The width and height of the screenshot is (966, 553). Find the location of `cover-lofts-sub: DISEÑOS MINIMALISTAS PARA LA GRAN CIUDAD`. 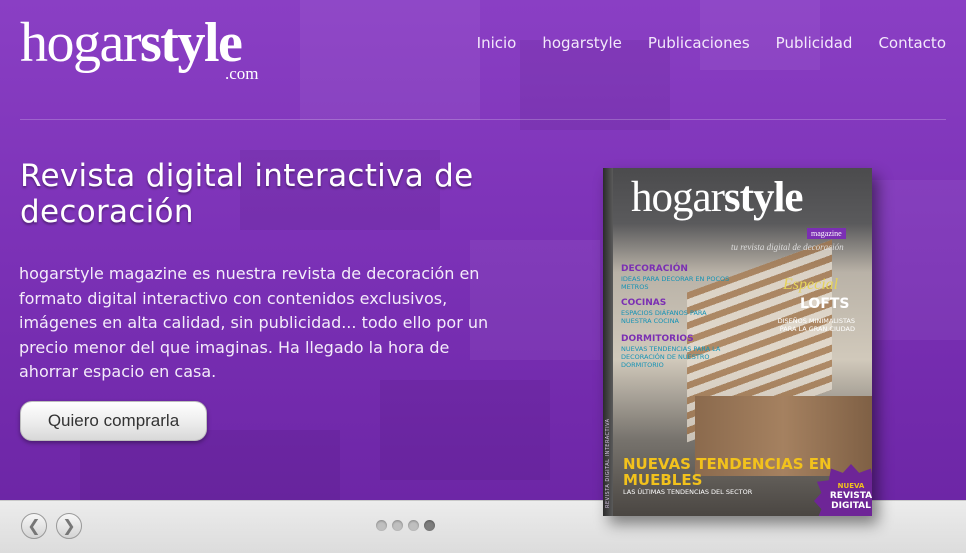

cover-lofts-sub: DISEÑOS MINIMALISTAS PARA LA GRAN CIUDAD is located at coordinates (816, 325).